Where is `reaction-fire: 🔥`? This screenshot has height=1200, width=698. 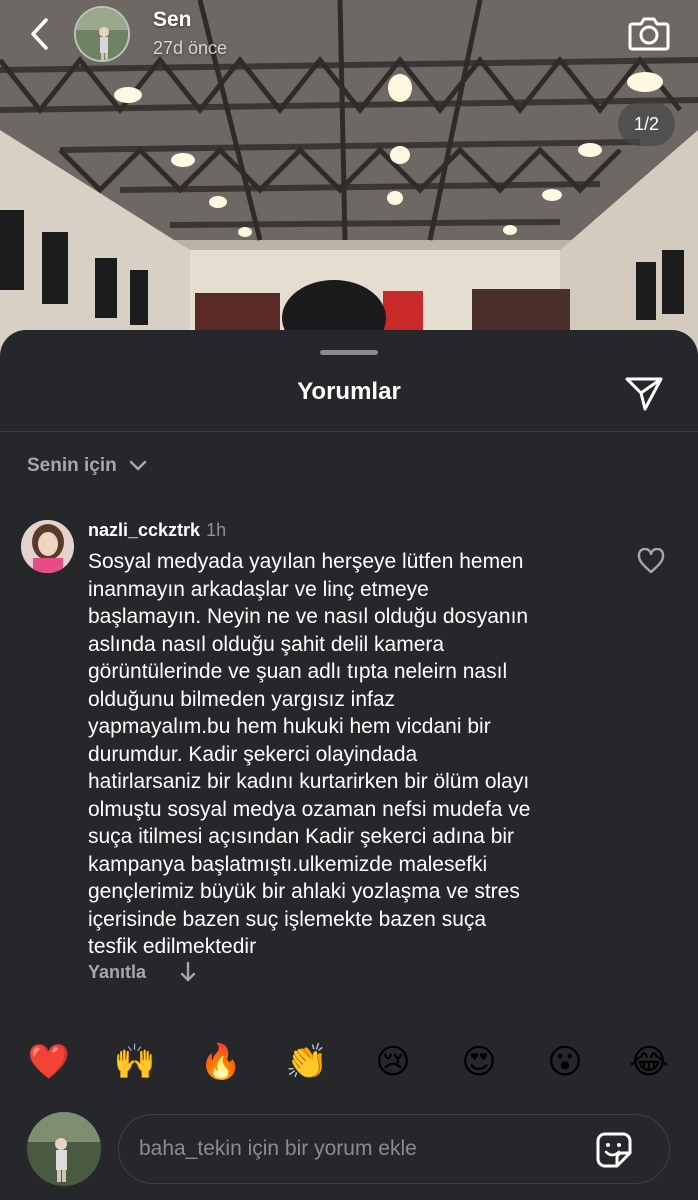 reaction-fire: 🔥 is located at coordinates (221, 1062).